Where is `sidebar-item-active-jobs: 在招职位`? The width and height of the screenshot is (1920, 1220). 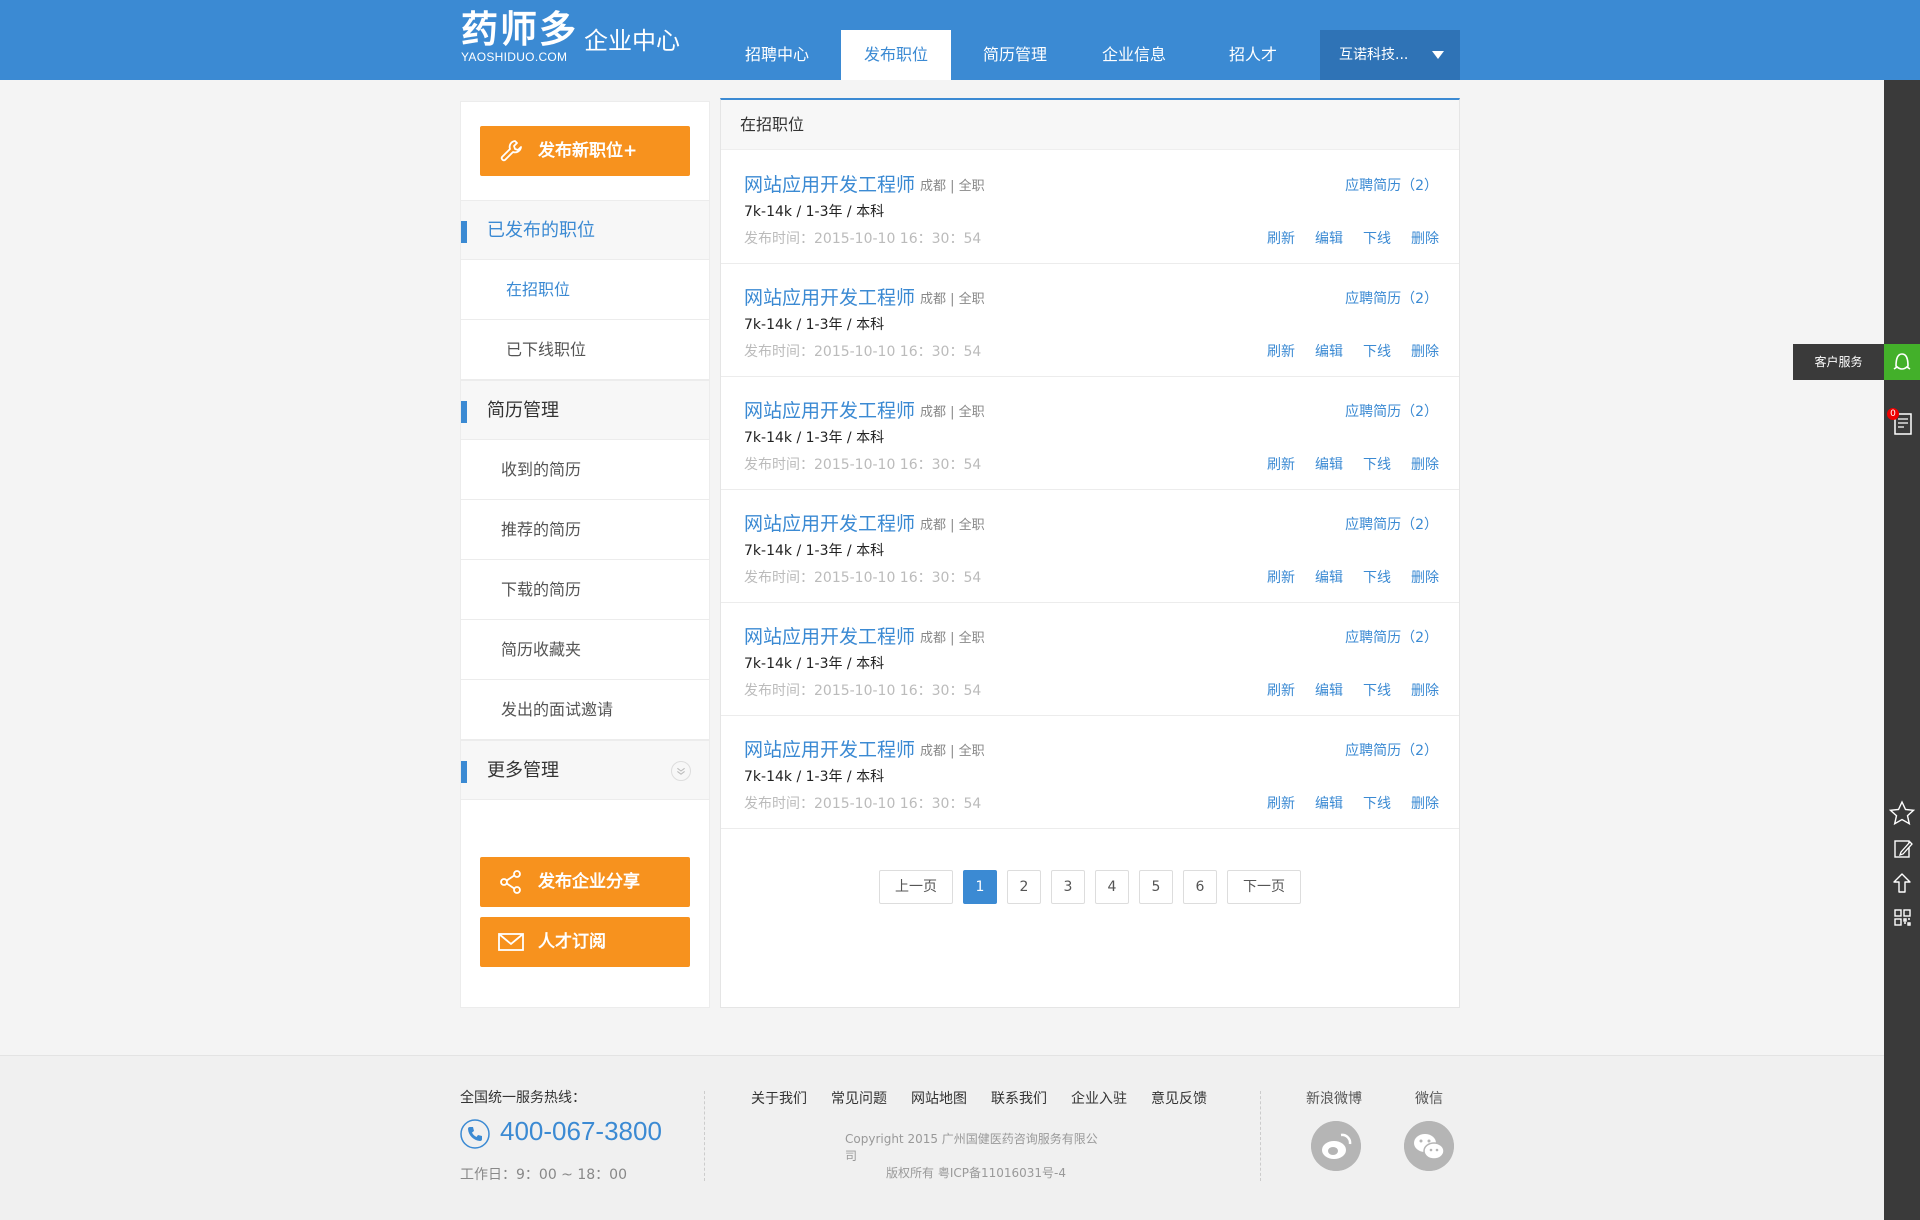 sidebar-item-active-jobs: 在招职位 is located at coordinates (585, 290).